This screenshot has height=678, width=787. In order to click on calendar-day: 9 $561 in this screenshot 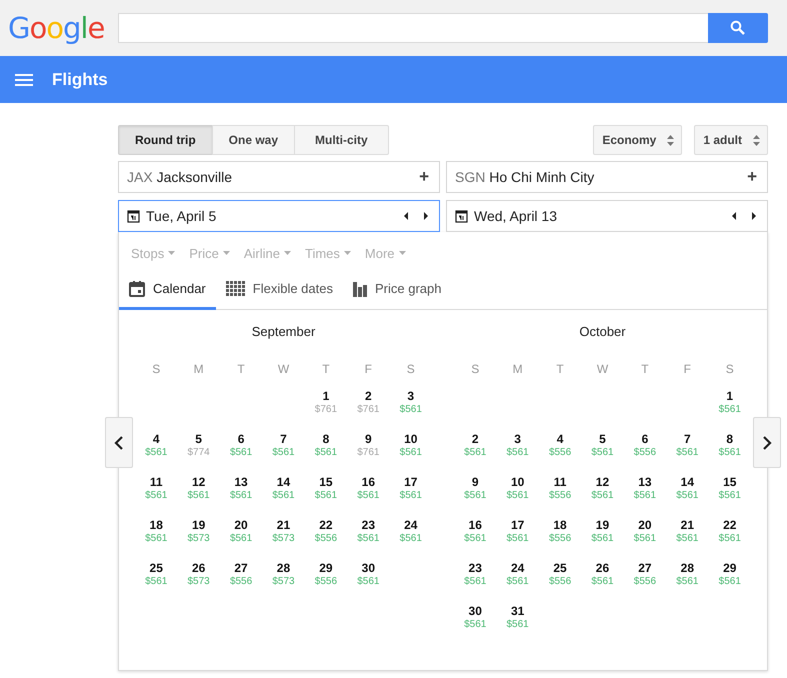, I will do `click(475, 495)`.